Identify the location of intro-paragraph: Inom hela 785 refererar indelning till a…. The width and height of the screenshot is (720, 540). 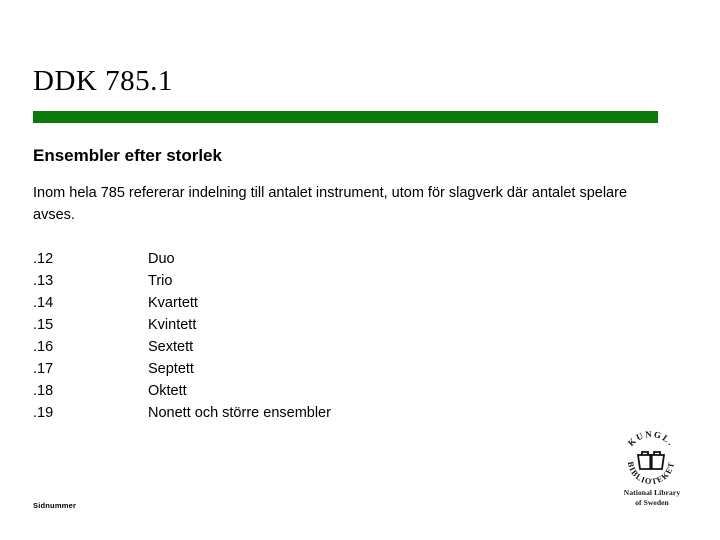
(330, 204).